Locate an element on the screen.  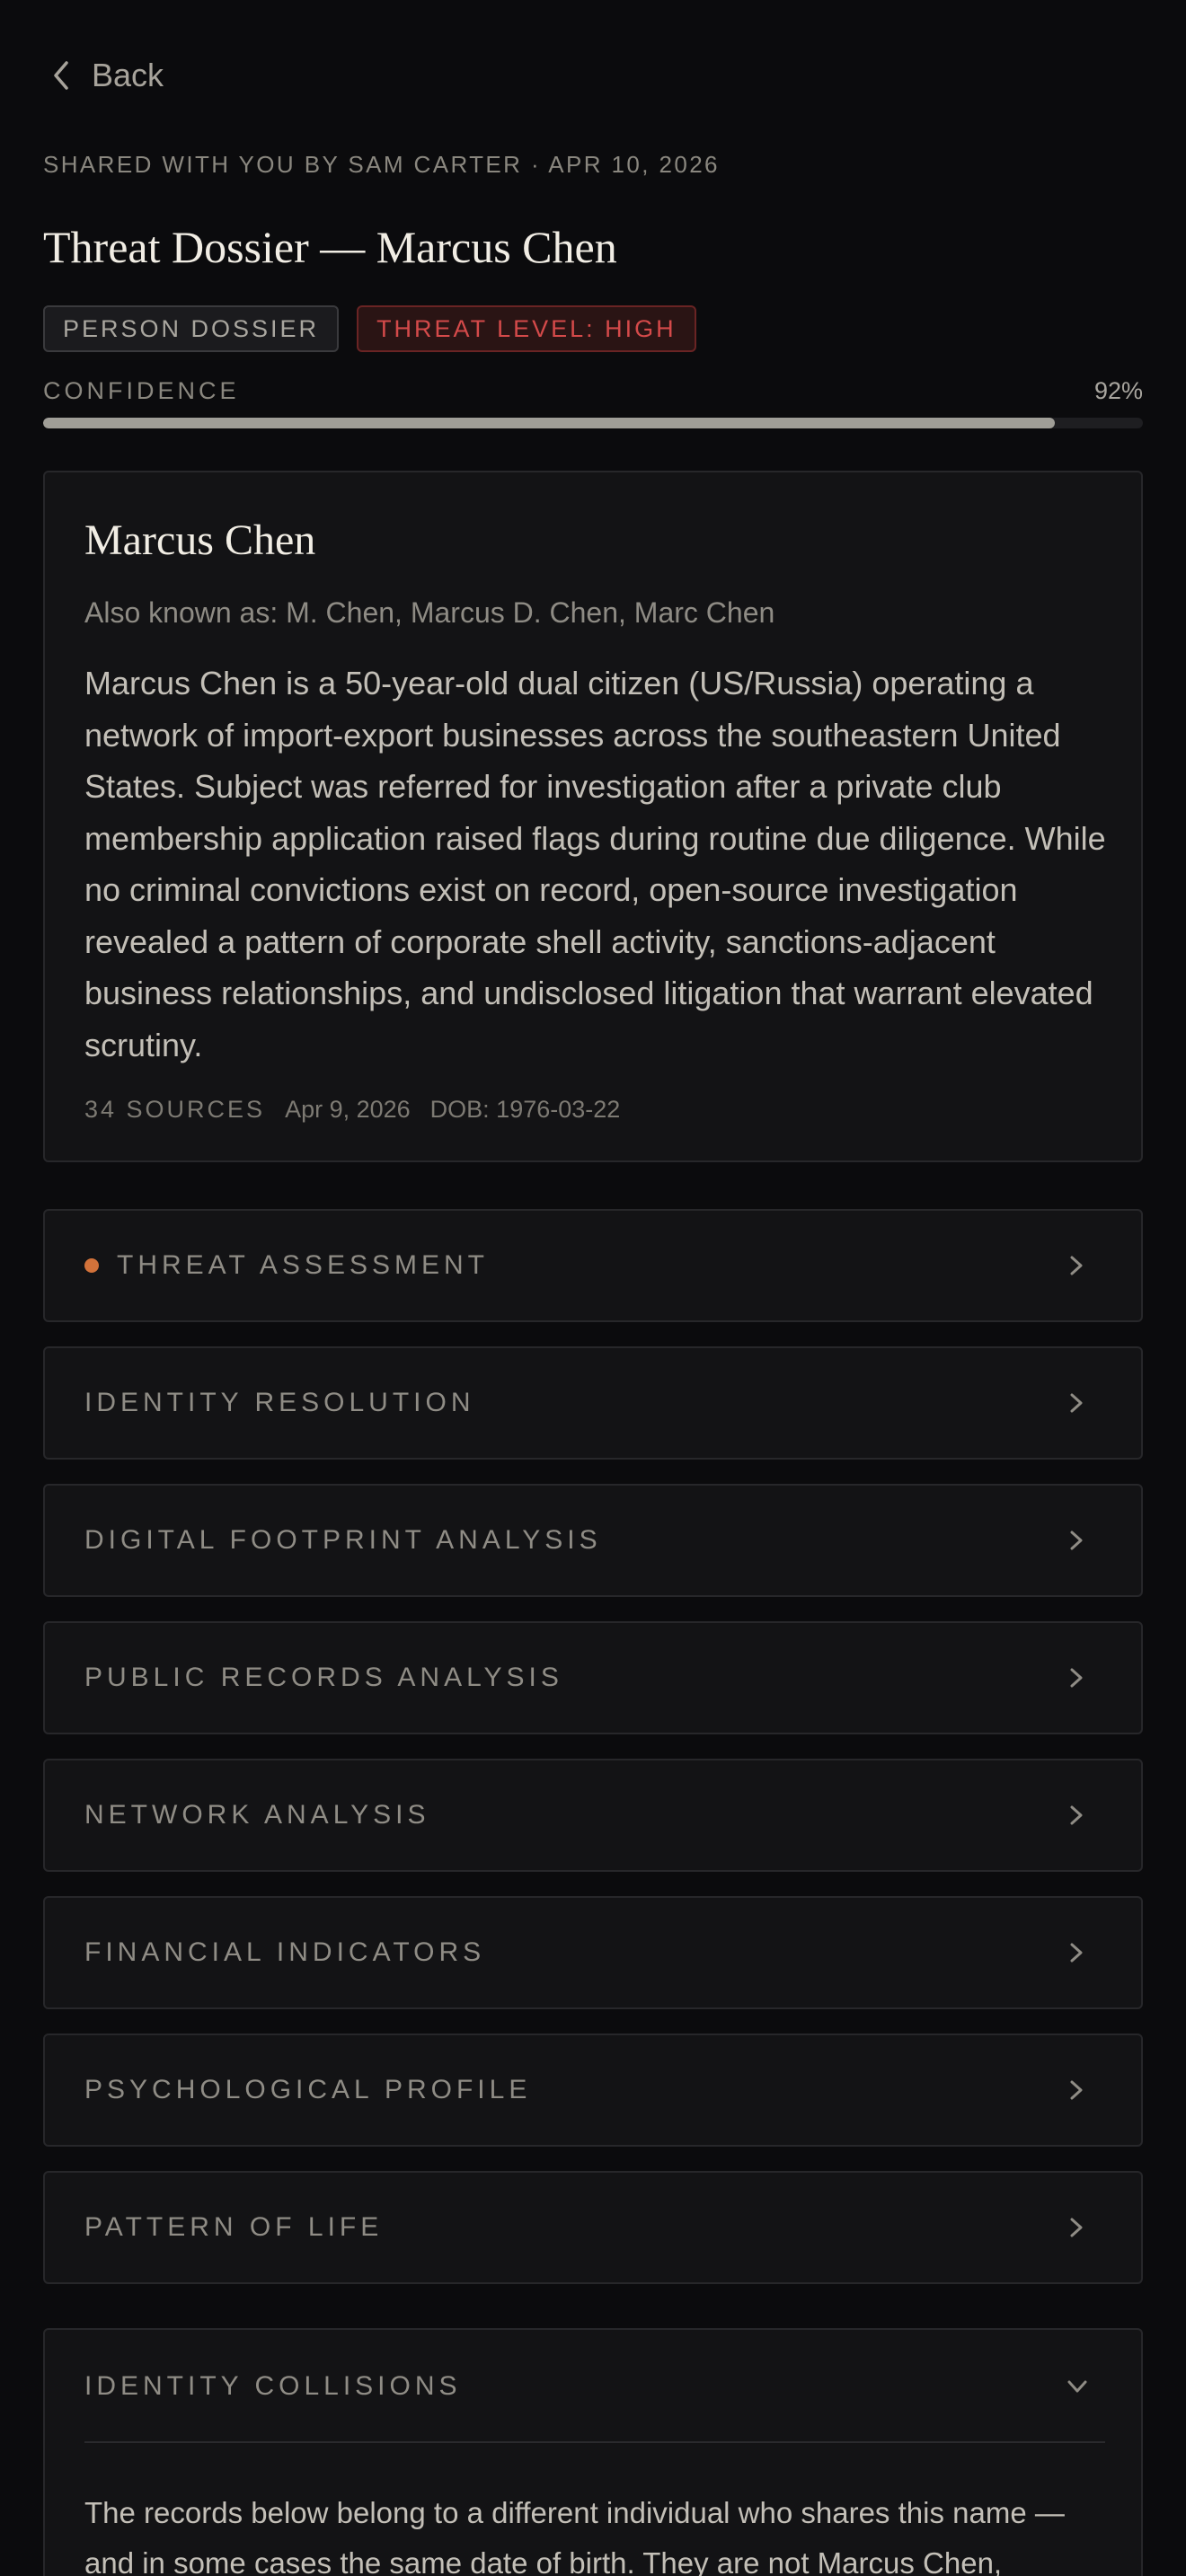
sources-count: 34 SOURCES is located at coordinates (175, 1109).